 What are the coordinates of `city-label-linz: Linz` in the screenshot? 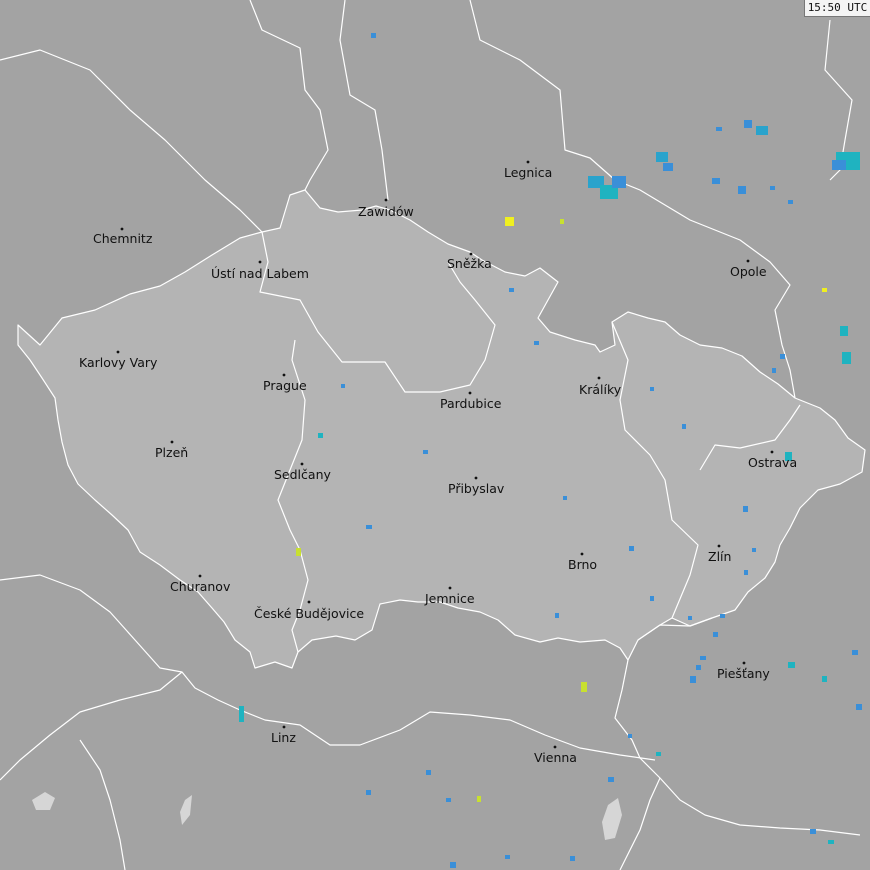 It's located at (283, 737).